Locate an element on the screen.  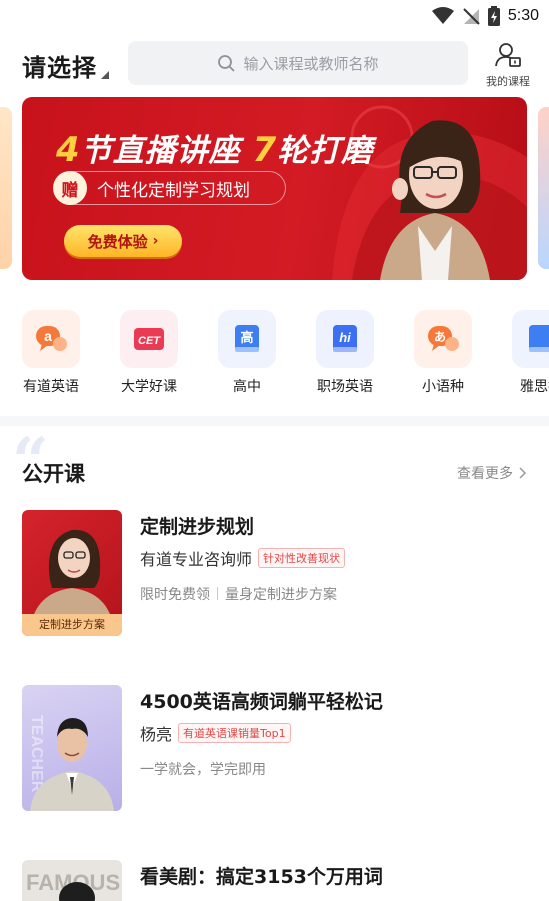
search-icon is located at coordinates (226, 63).